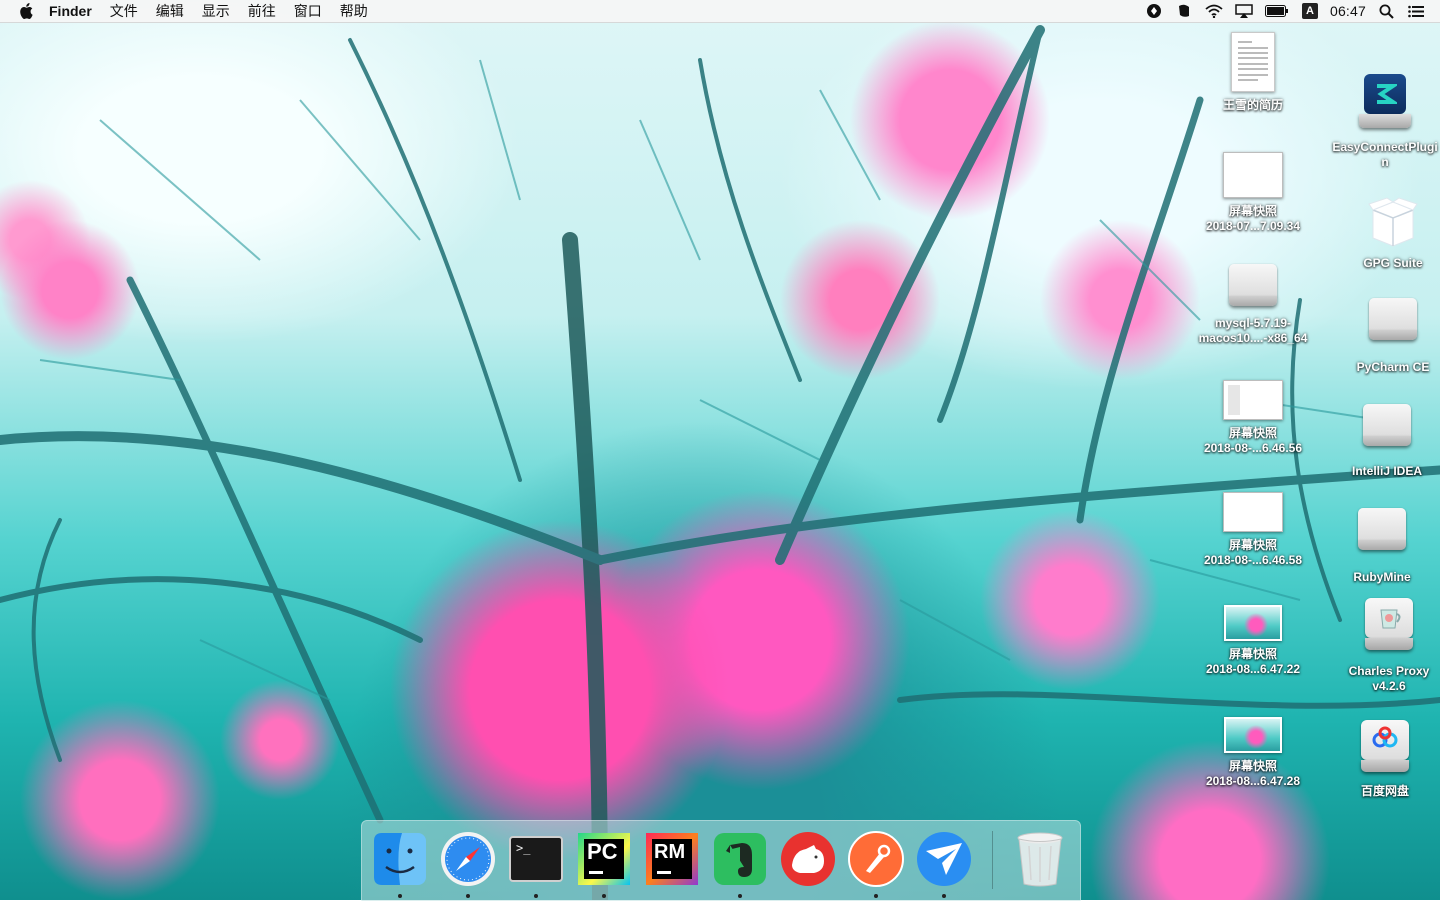  Describe the element at coordinates (602, 851) in the screenshot. I see `pycharm-glyph: PC` at that location.